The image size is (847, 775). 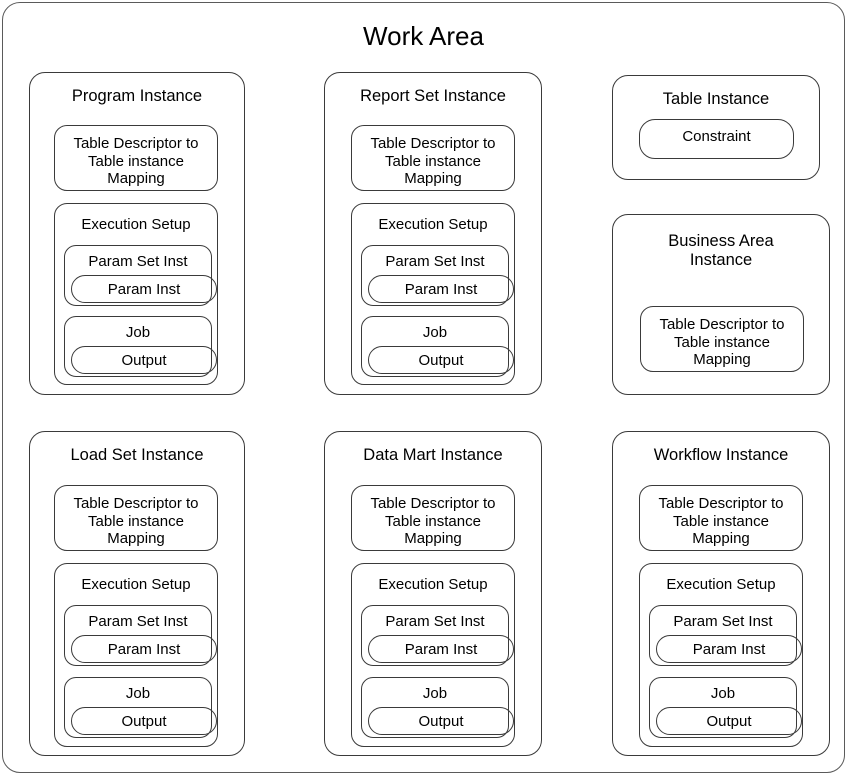 What do you see at coordinates (137, 96) in the screenshot?
I see `program-instance-title: Program Instance` at bounding box center [137, 96].